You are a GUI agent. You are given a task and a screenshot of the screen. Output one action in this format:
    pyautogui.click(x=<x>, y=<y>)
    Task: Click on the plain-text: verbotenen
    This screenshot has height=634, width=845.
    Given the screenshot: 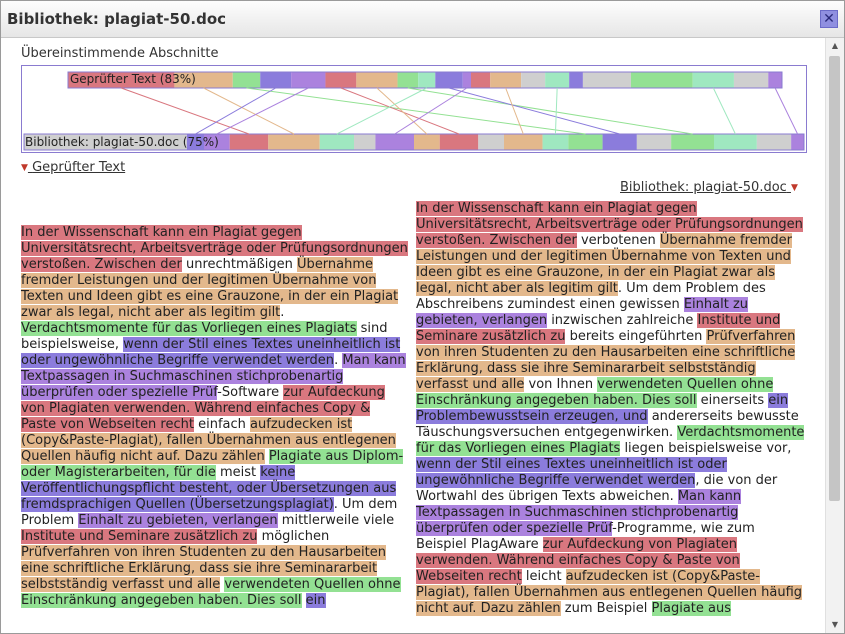 What is the action you would take?
    pyautogui.click(x=618, y=240)
    